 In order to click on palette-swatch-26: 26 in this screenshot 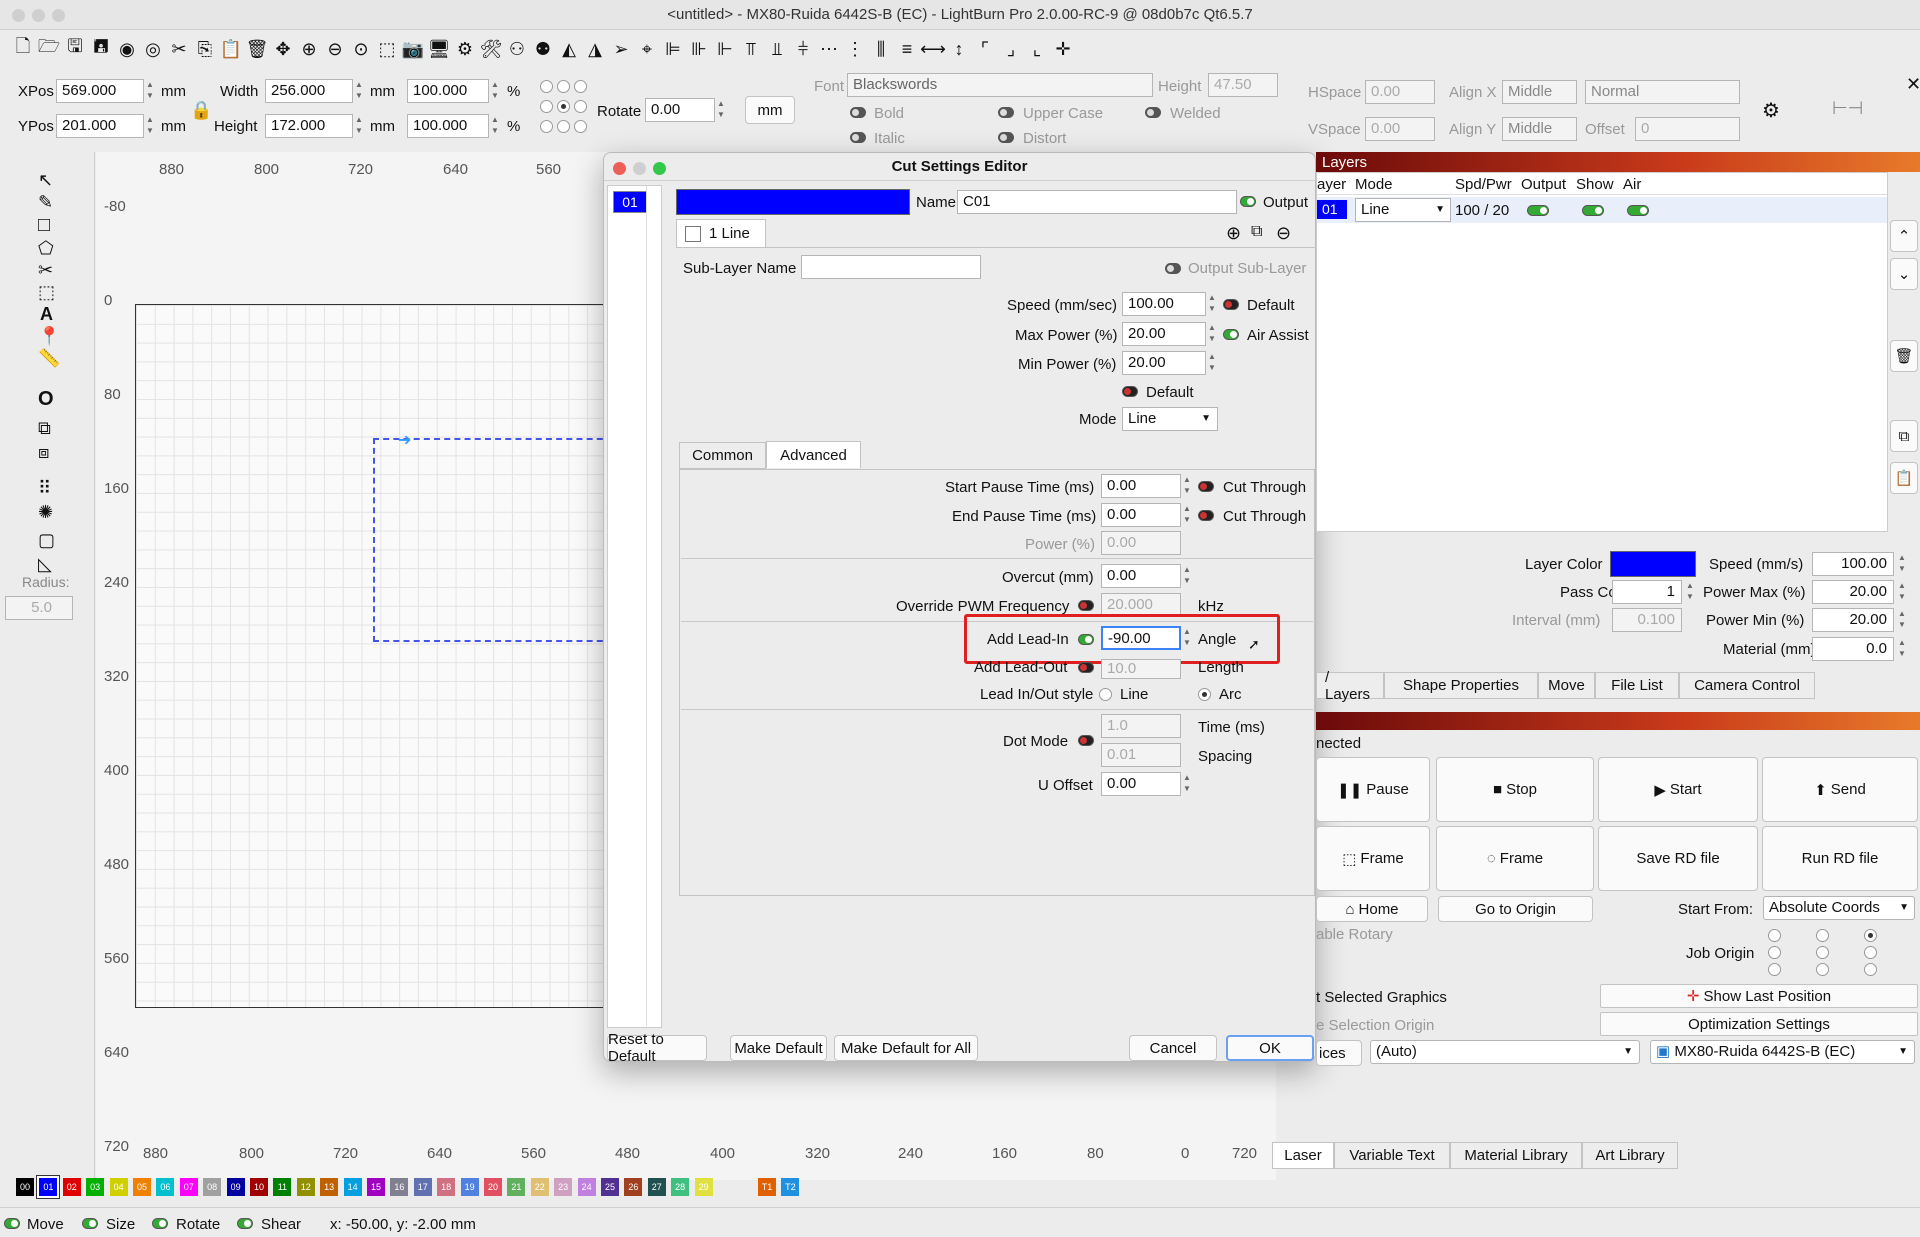, I will do `click(633, 1187)`.